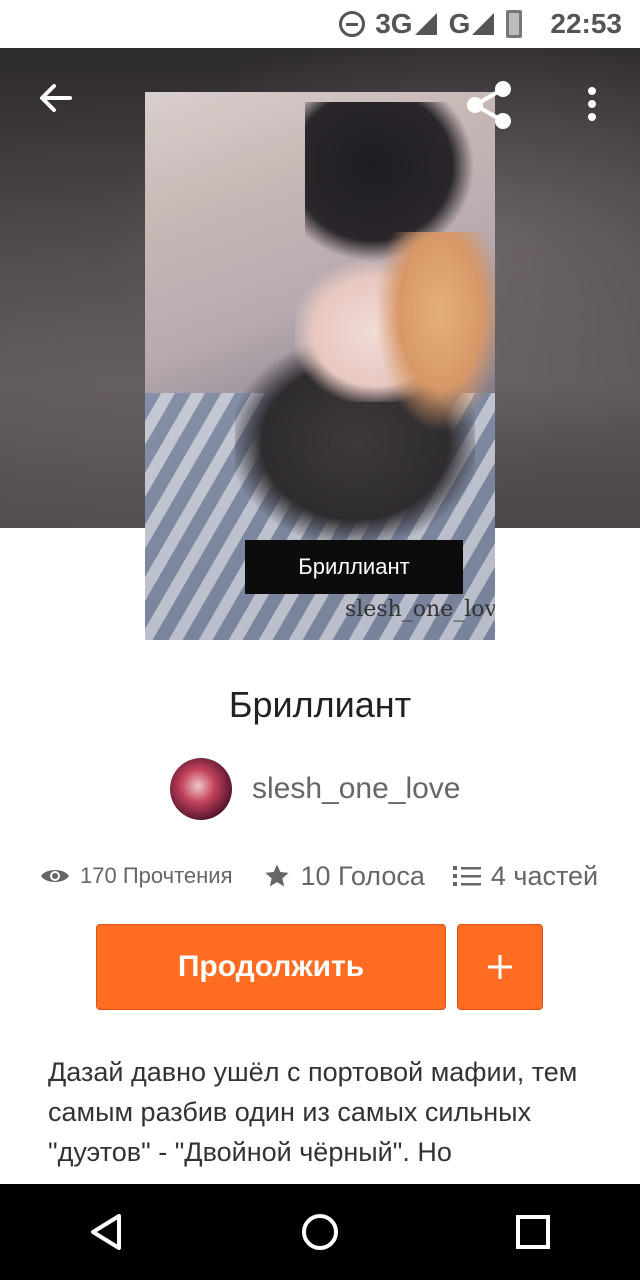 The height and width of the screenshot is (1280, 640). I want to click on votes-stat: 10 Голоса, so click(344, 876).